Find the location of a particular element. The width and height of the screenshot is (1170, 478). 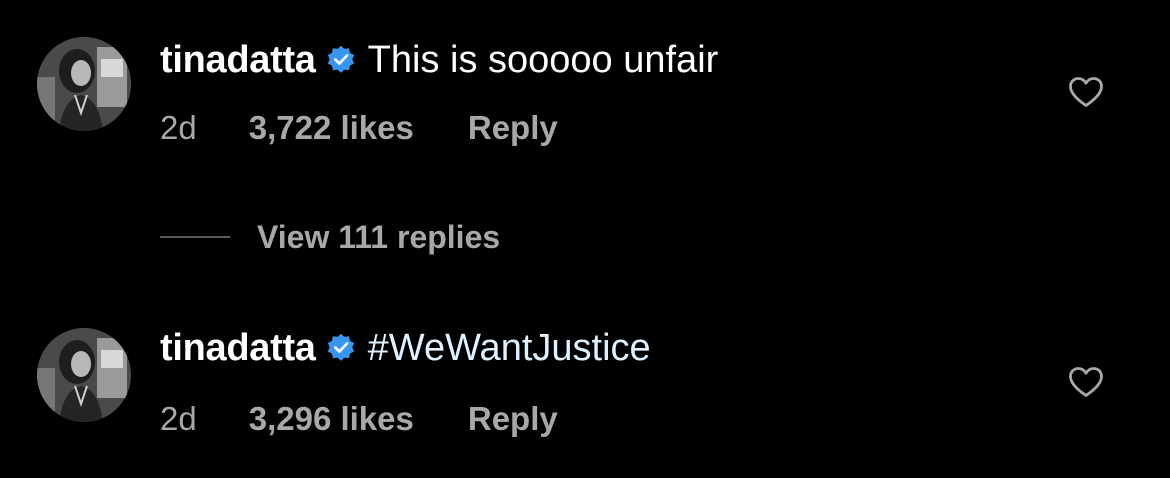

likes-count: 3,722 likes is located at coordinates (331, 128).